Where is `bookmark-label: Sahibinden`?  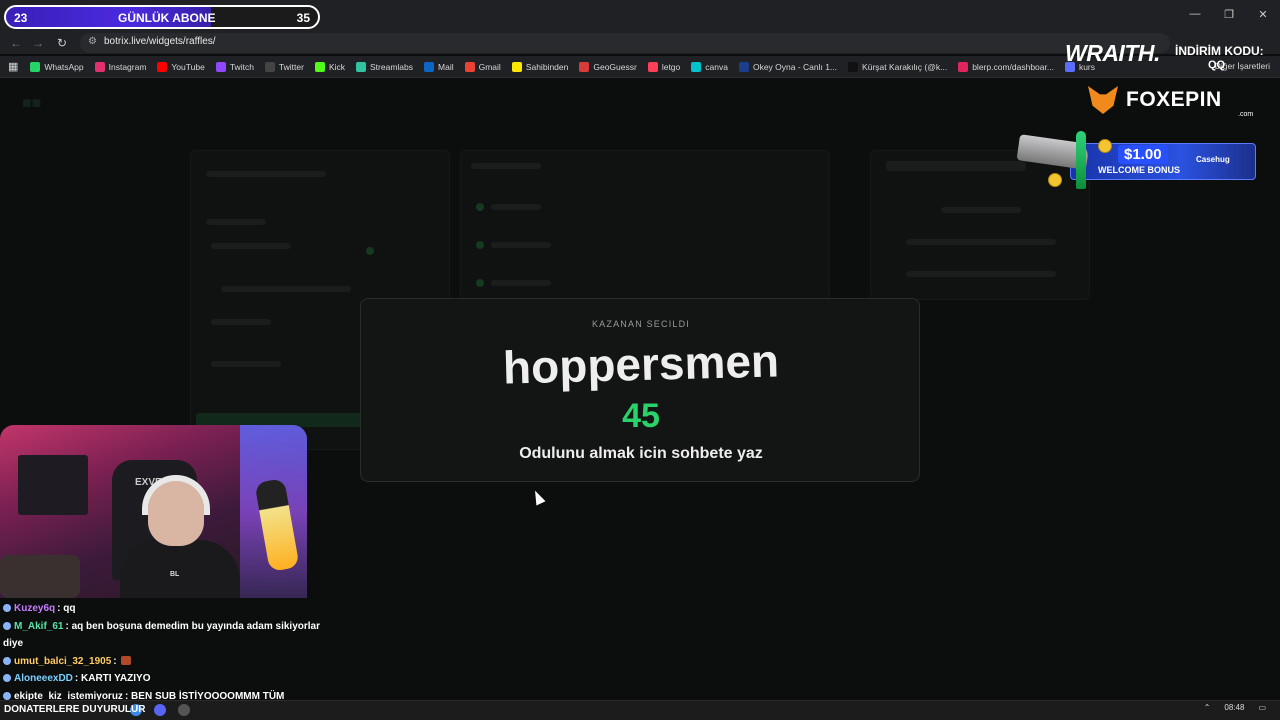 bookmark-label: Sahibinden is located at coordinates (547, 66).